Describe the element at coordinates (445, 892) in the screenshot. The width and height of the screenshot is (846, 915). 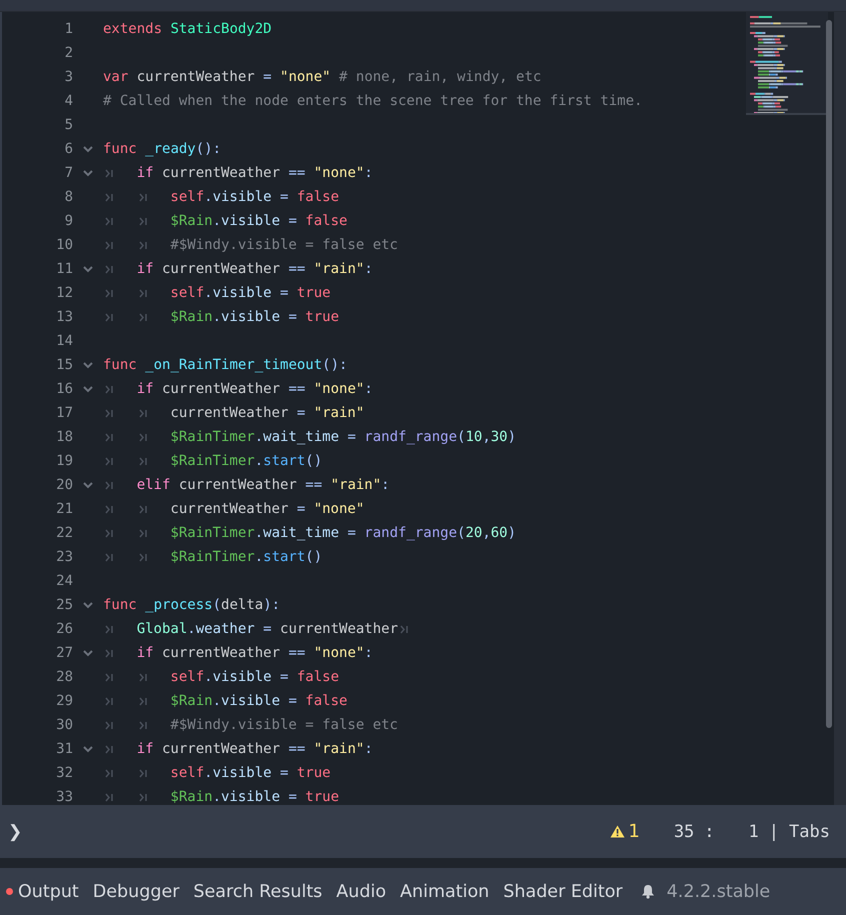
I see `panel-tab: Animation` at that location.